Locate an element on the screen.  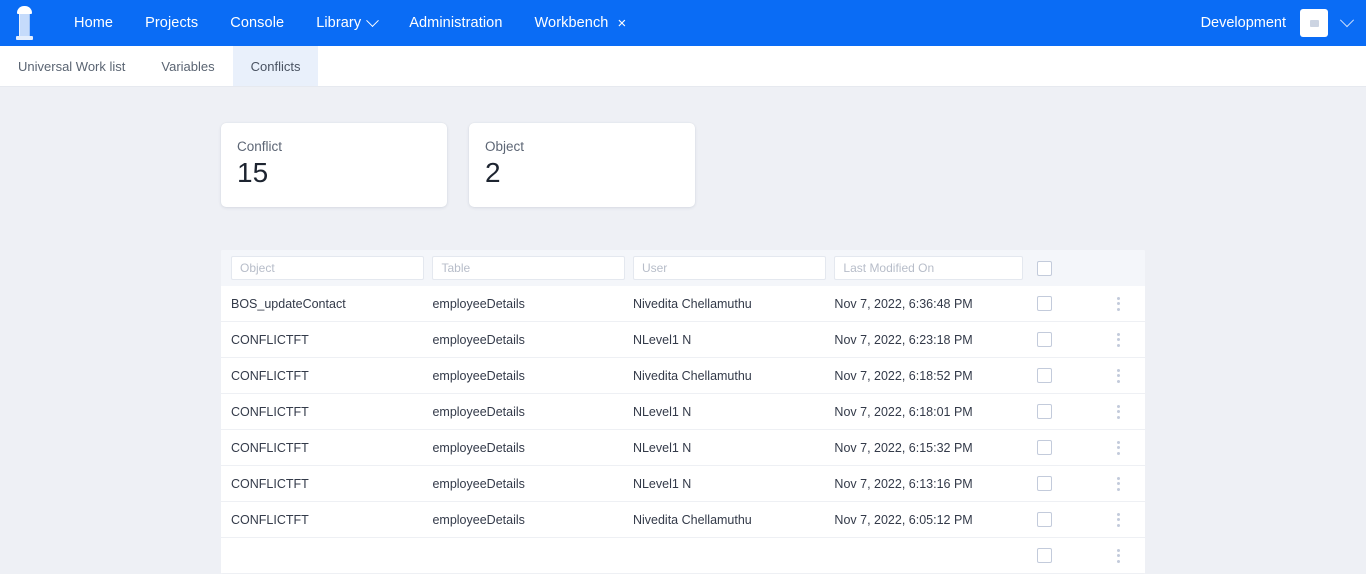
table-row is located at coordinates (683, 556).